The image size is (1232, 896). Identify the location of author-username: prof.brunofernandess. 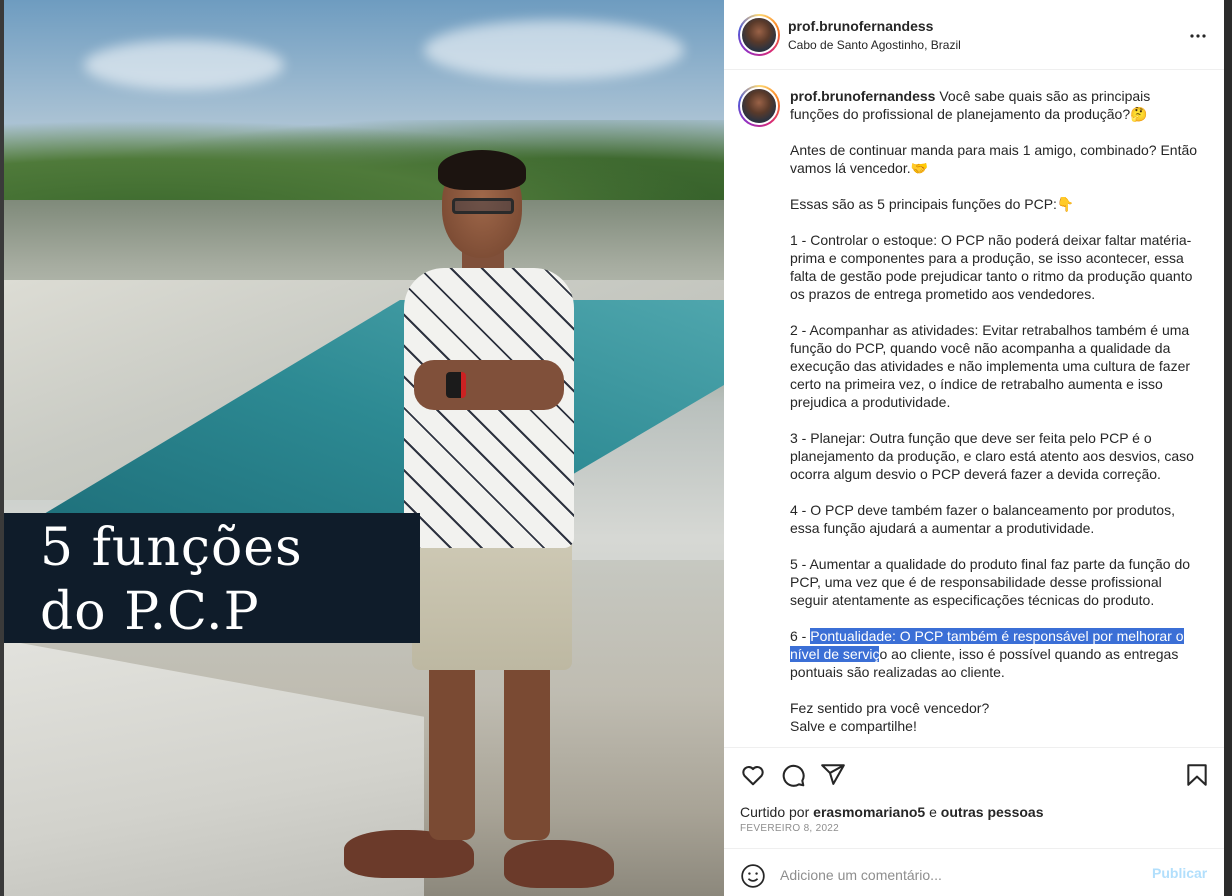
(860, 26).